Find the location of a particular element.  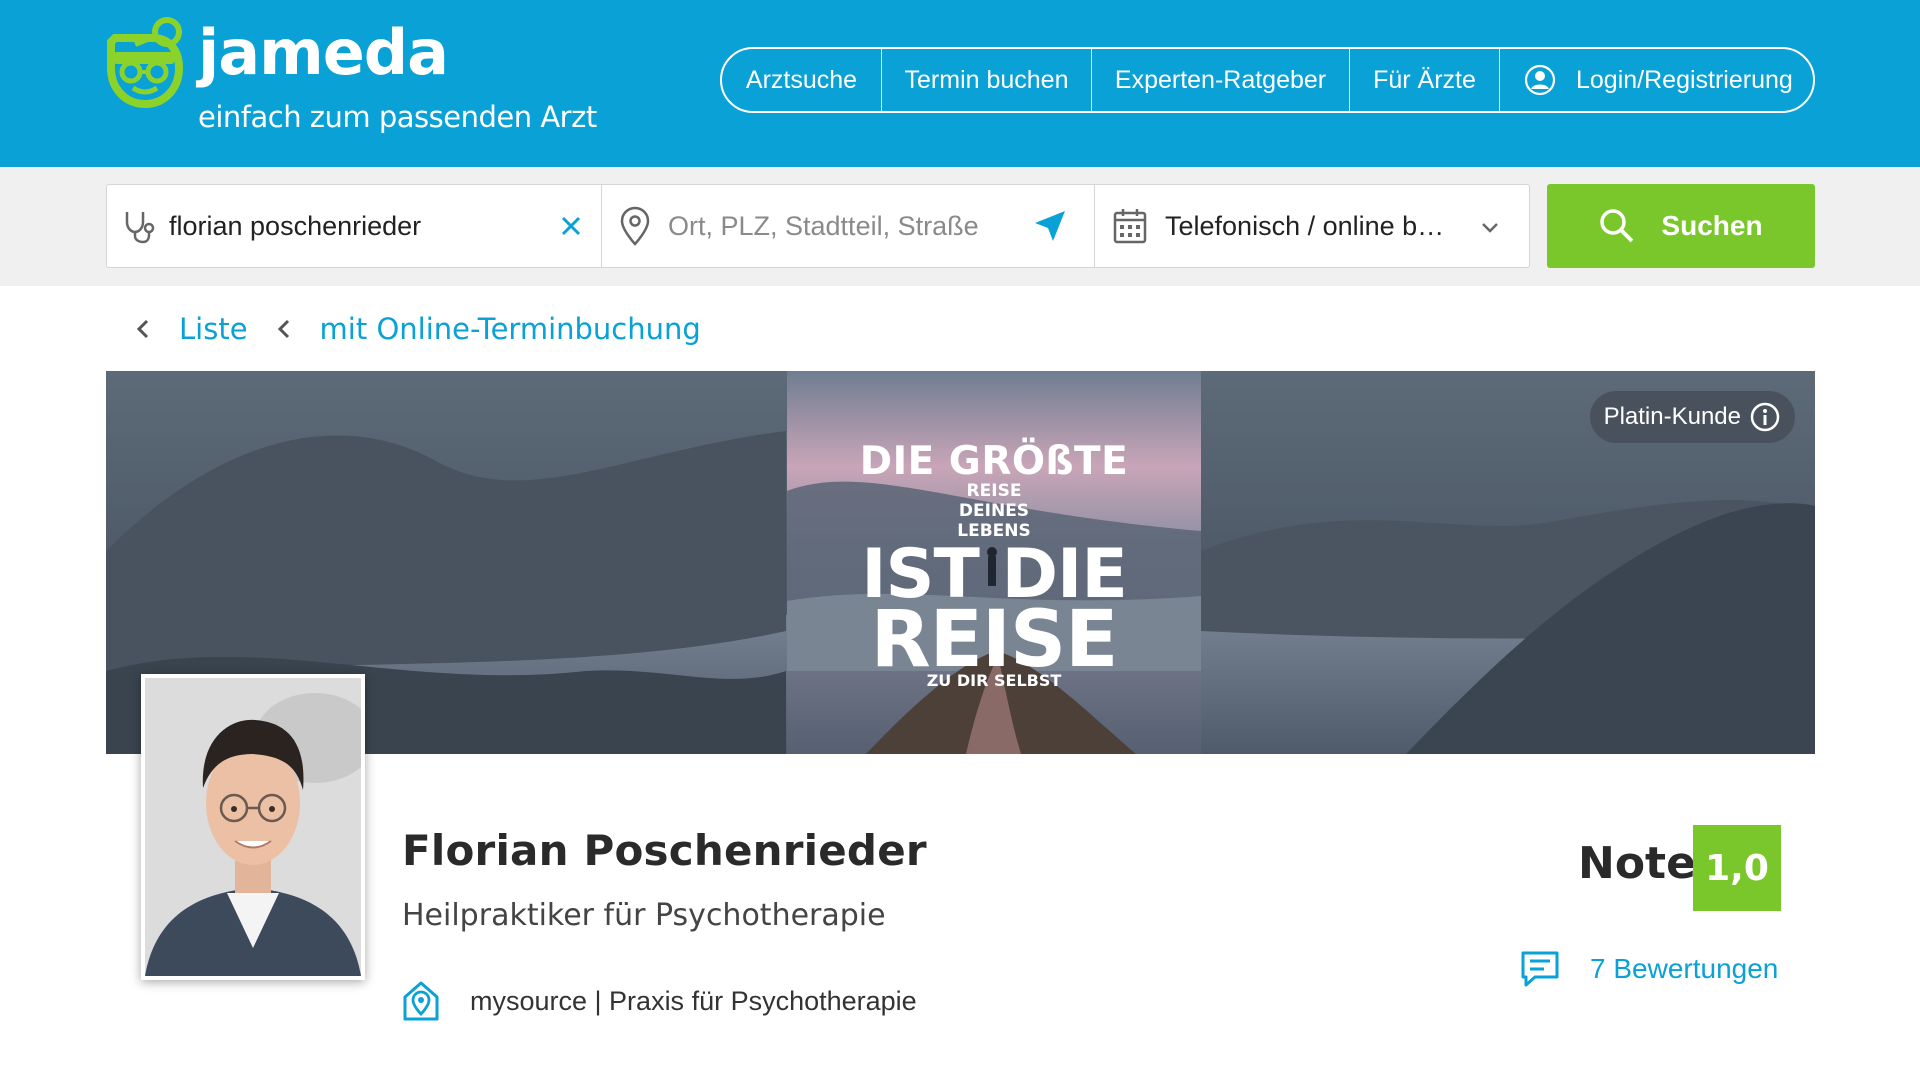

location-pin-icon is located at coordinates (635, 226).